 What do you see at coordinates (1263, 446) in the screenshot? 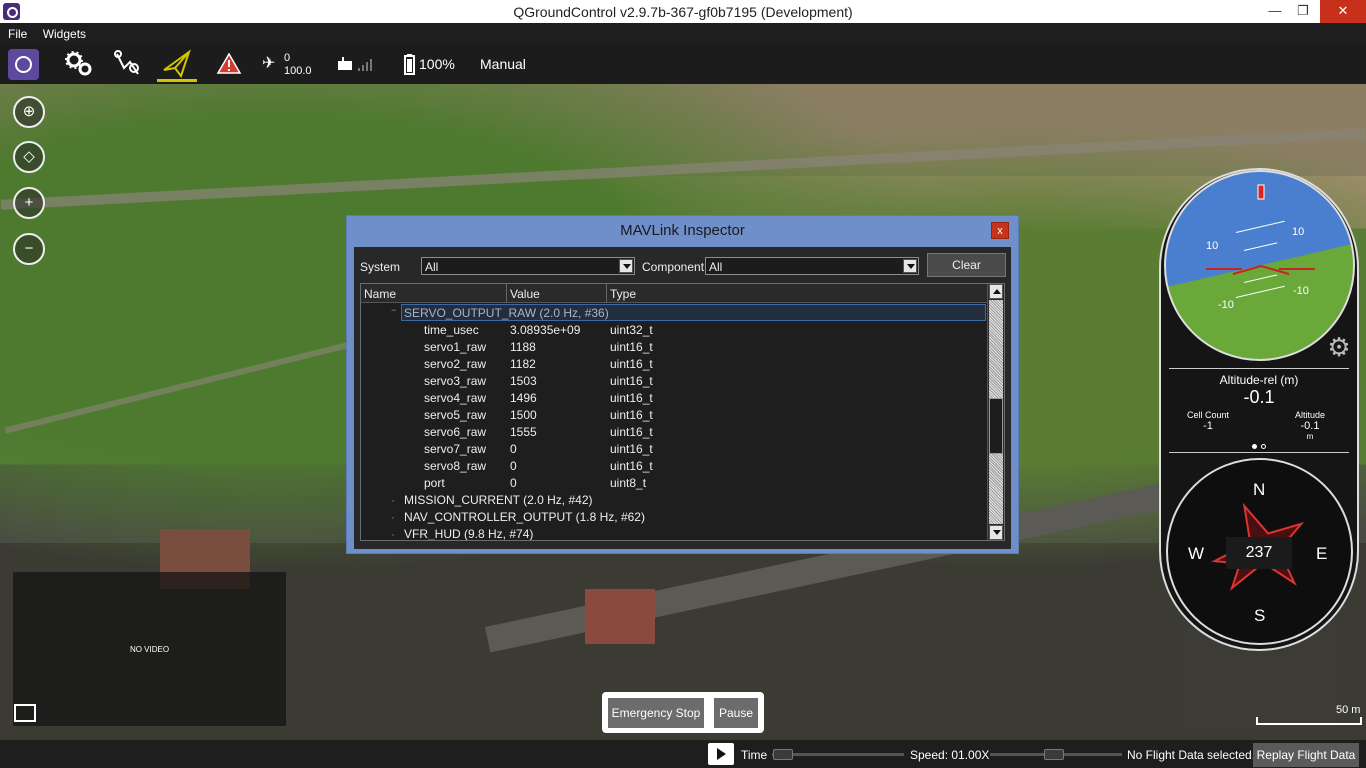
I see `page-indicator` at bounding box center [1263, 446].